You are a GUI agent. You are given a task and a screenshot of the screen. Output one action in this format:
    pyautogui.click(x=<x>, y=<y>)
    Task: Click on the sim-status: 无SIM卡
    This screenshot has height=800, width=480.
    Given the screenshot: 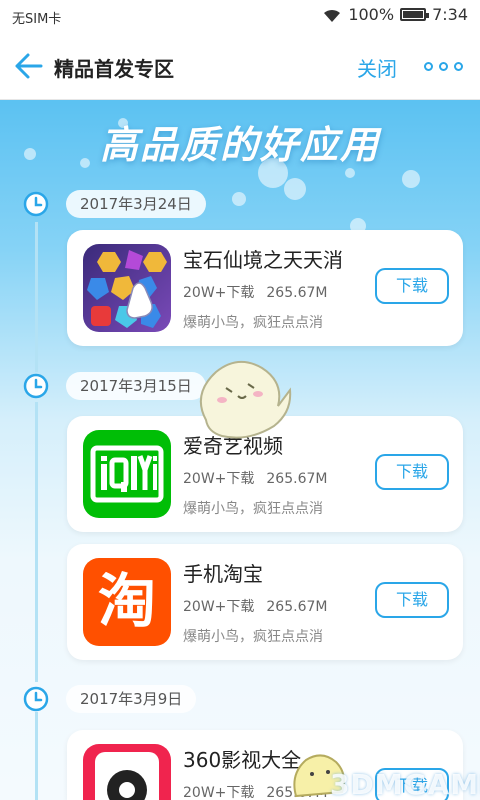 What is the action you would take?
    pyautogui.click(x=37, y=19)
    